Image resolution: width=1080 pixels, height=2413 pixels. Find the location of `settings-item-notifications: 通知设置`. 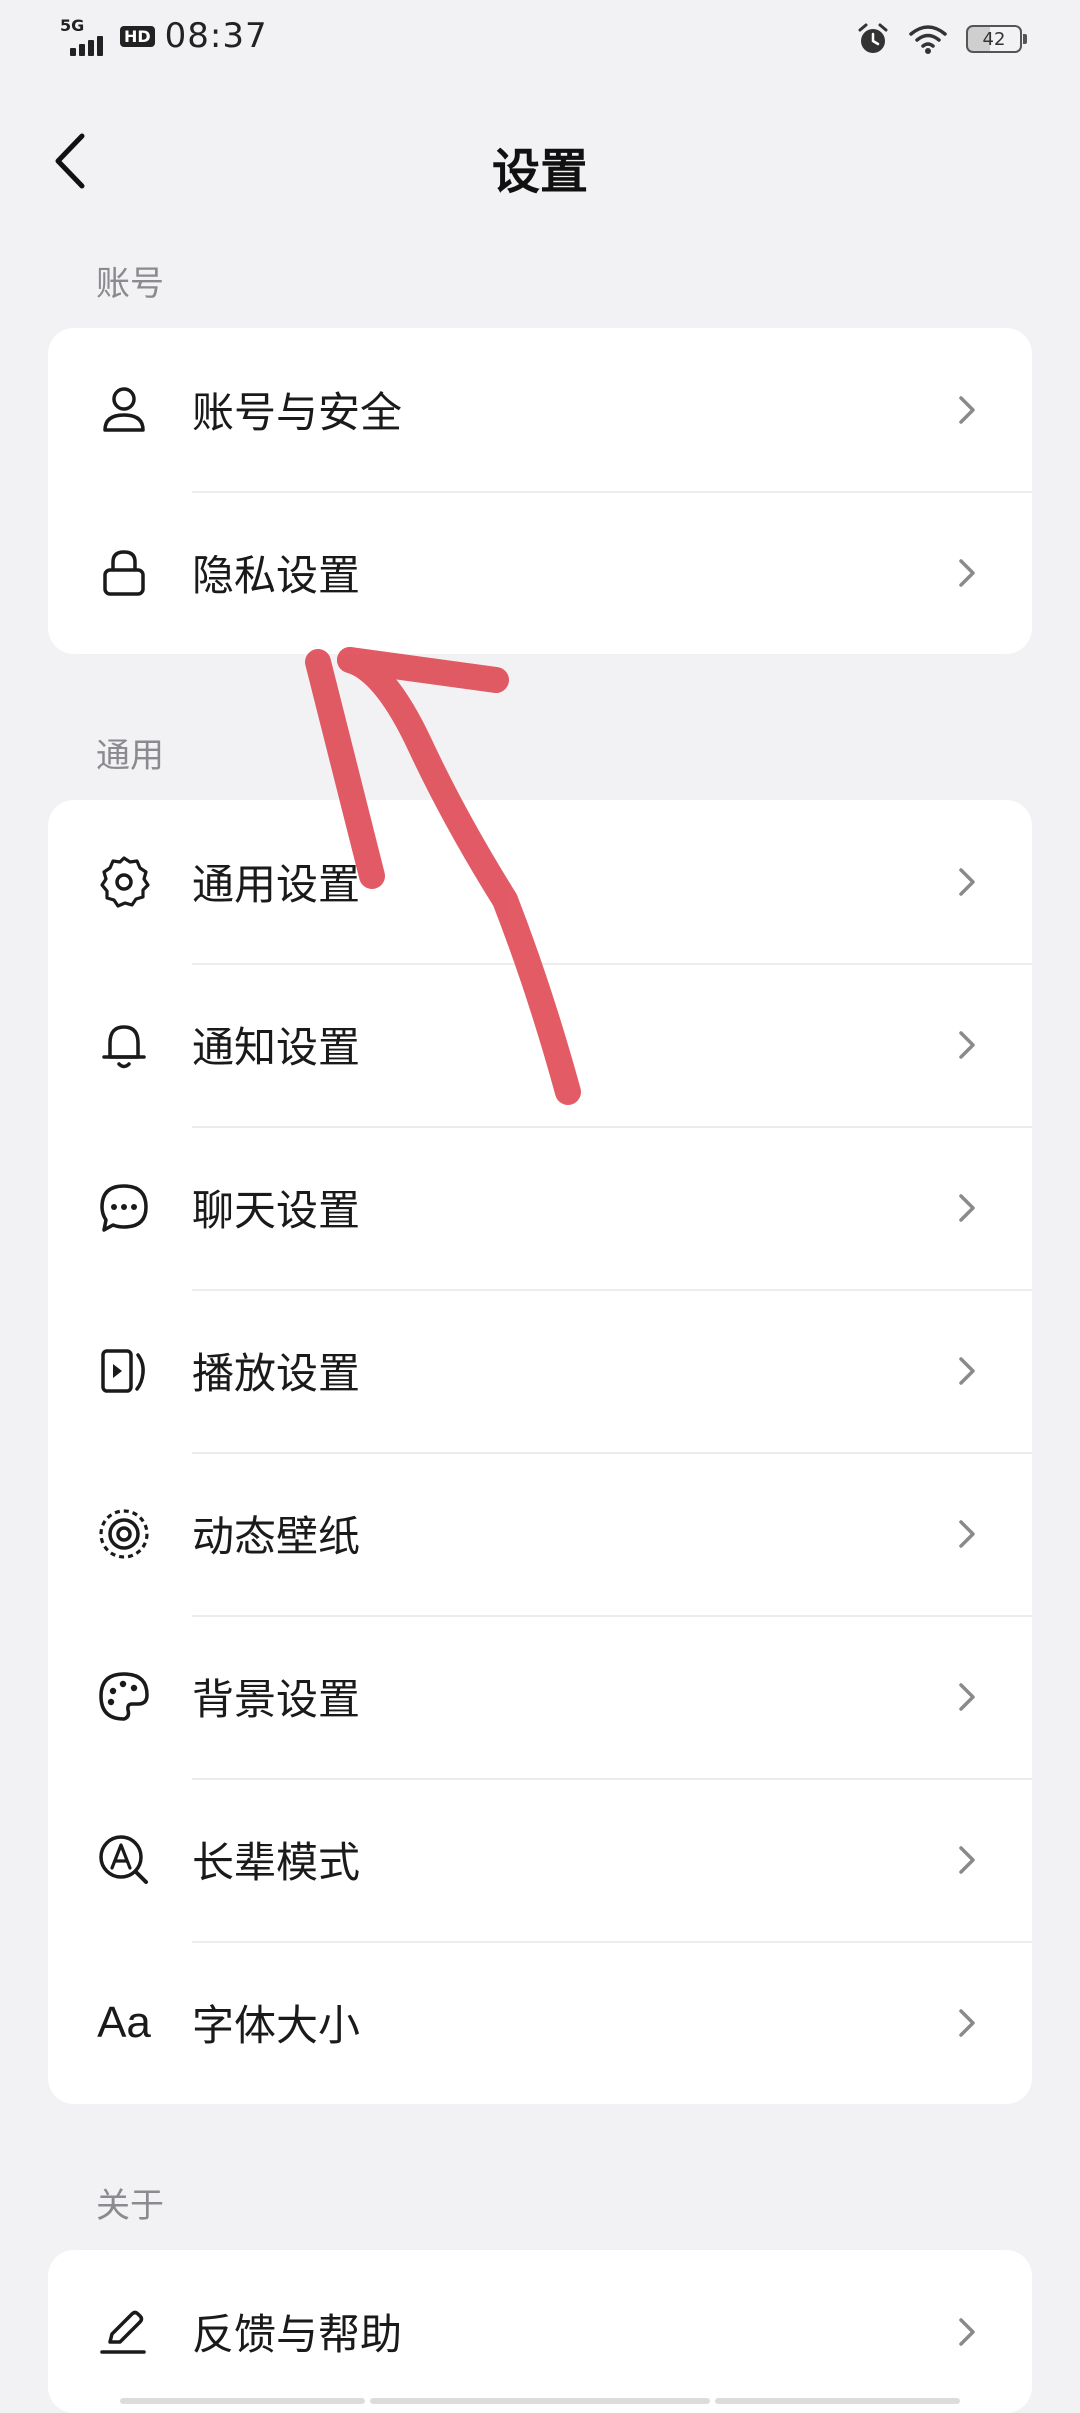

settings-item-notifications: 通知设置 is located at coordinates (540, 1044).